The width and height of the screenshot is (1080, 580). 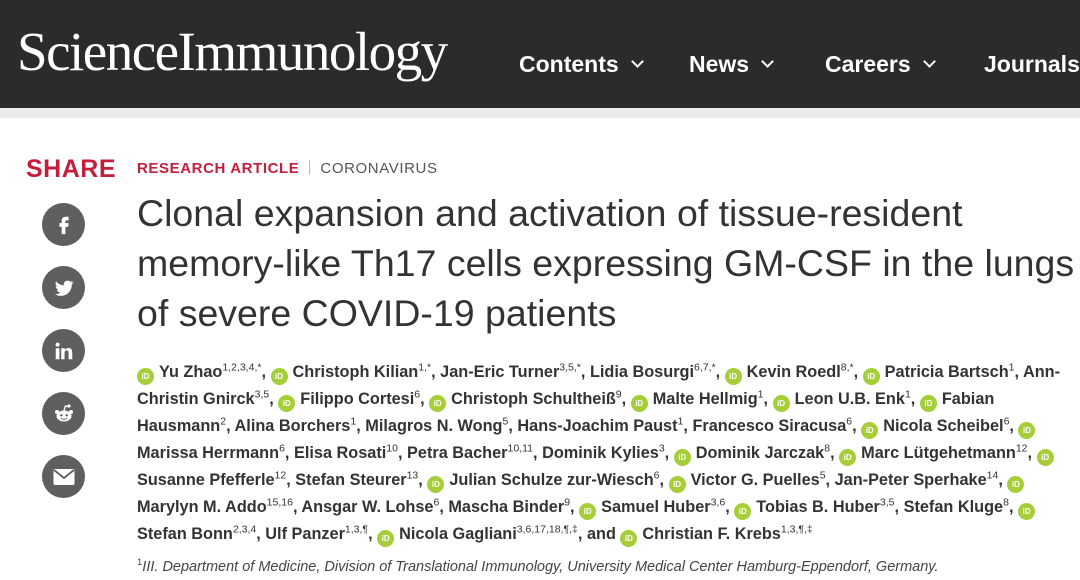 I want to click on author-name: Stefan Kluge, so click(x=954, y=507).